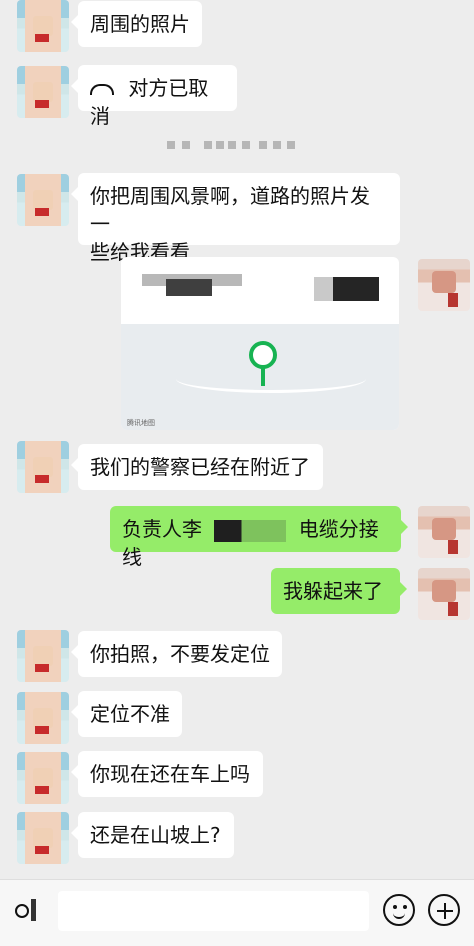 The width and height of the screenshot is (474, 946). Describe the element at coordinates (189, 287) in the screenshot. I see `blurred-location-title` at that location.